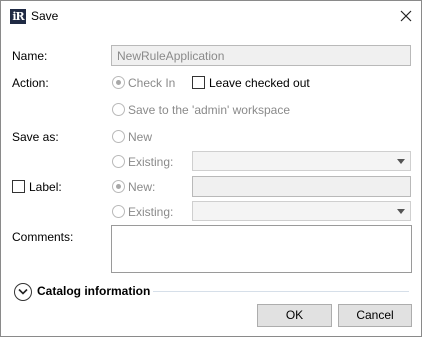 The image size is (422, 337). I want to click on save-as-label: Save as:, so click(35, 137).